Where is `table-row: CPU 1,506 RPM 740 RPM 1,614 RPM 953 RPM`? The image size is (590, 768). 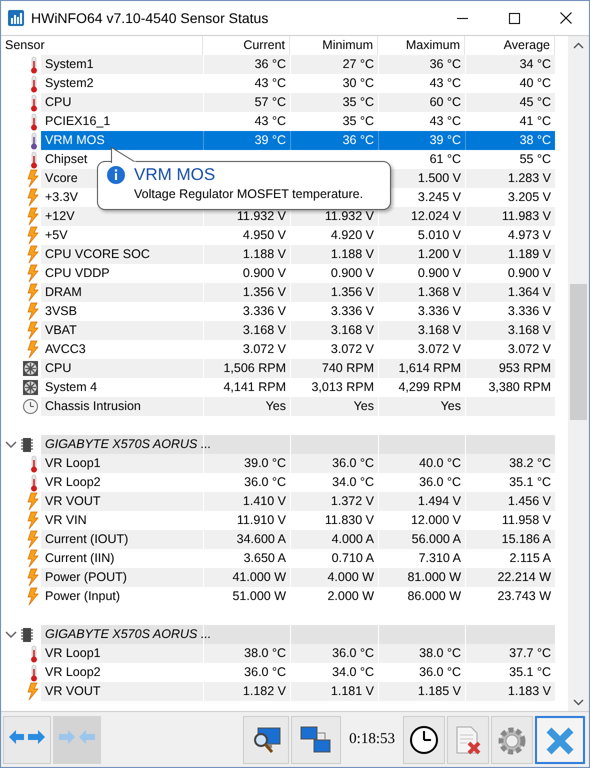 table-row: CPU 1,506 RPM 740 RPM 1,614 RPM 953 RPM is located at coordinates (298, 368).